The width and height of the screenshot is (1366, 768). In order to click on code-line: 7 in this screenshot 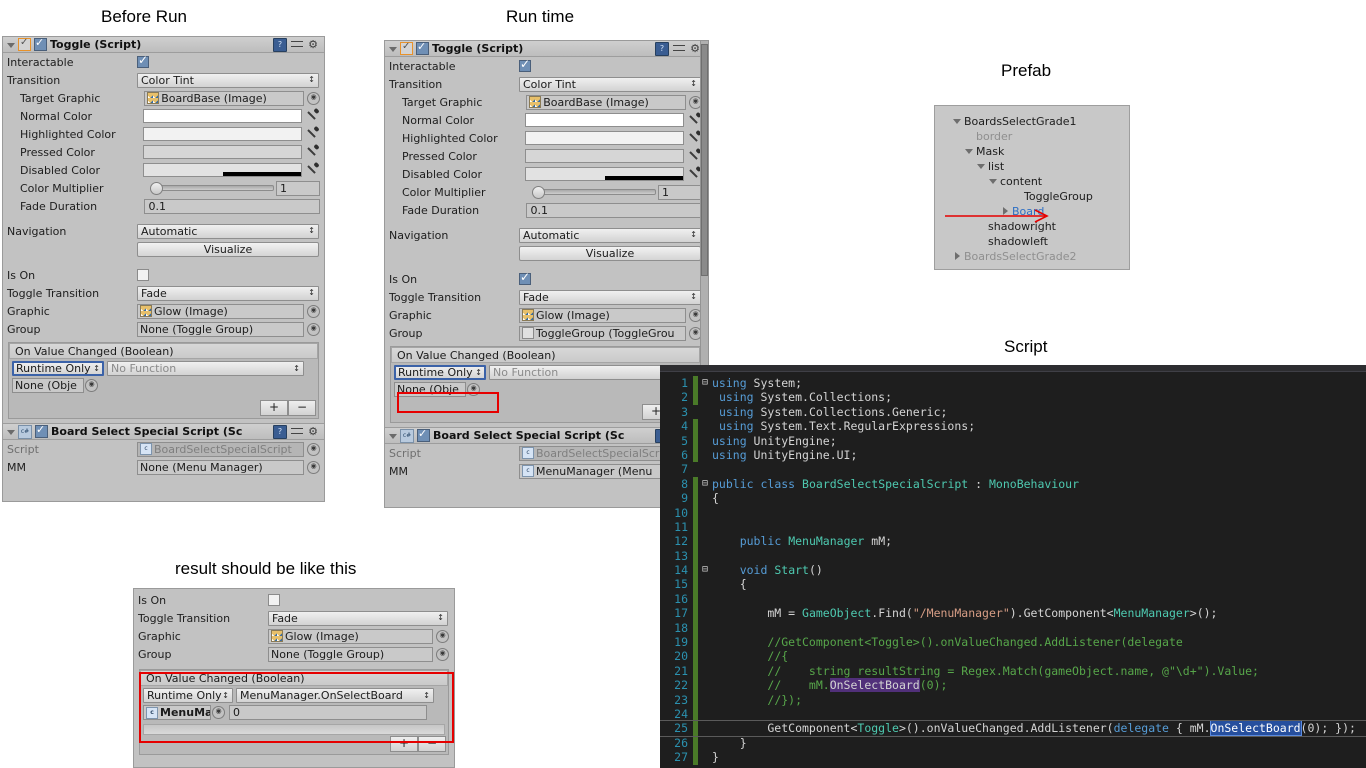, I will do `click(1013, 469)`.